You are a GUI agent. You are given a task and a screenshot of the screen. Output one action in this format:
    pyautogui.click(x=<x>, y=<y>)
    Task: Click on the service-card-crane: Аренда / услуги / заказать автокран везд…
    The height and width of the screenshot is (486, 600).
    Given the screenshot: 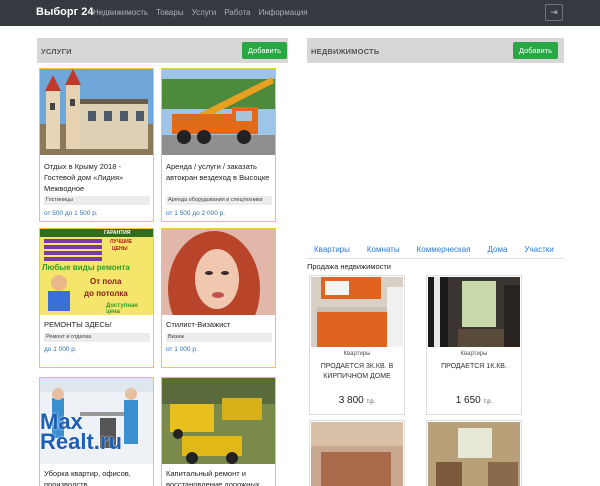 What is the action you would take?
    pyautogui.click(x=218, y=145)
    